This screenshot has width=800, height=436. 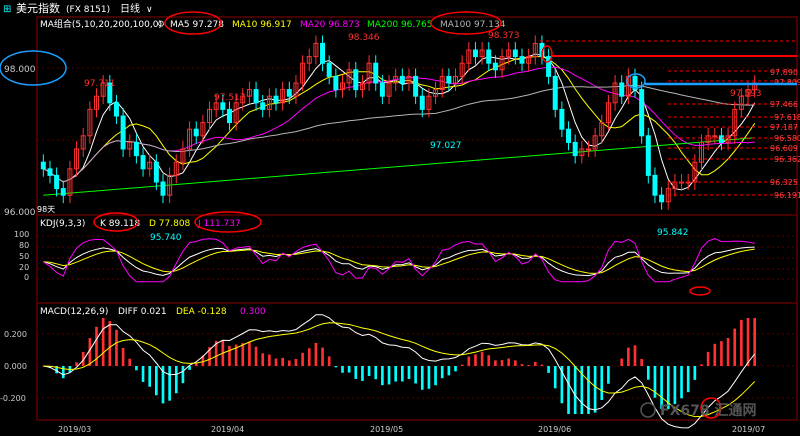 What do you see at coordinates (20, 213) in the screenshot?
I see `y-tick-96: 96.000` at bounding box center [20, 213].